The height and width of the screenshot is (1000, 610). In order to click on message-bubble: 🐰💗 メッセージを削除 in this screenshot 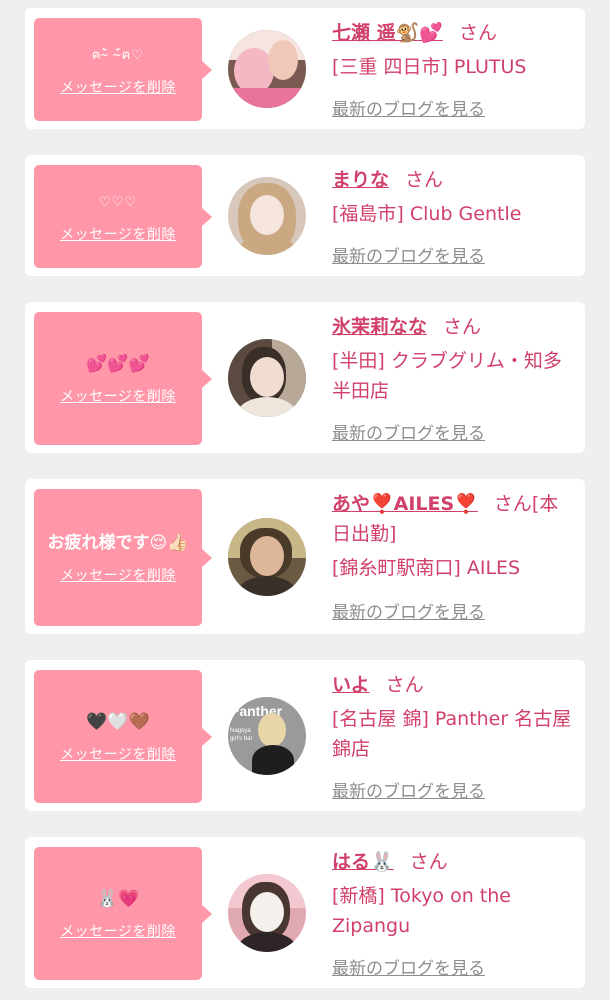, I will do `click(123, 913)`.